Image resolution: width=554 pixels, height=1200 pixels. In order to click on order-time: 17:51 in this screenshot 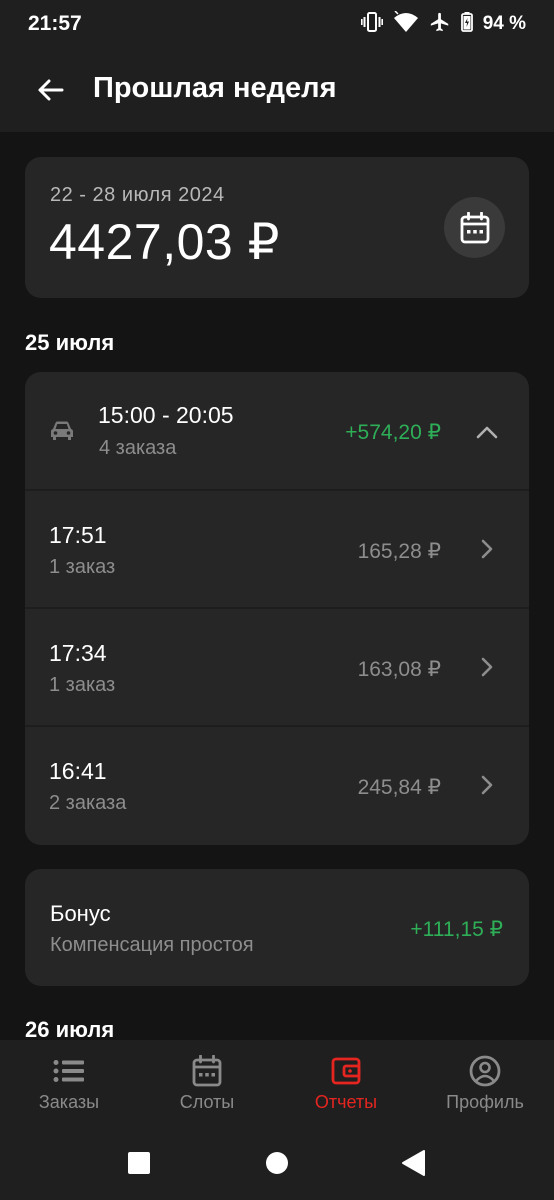, I will do `click(78, 535)`.